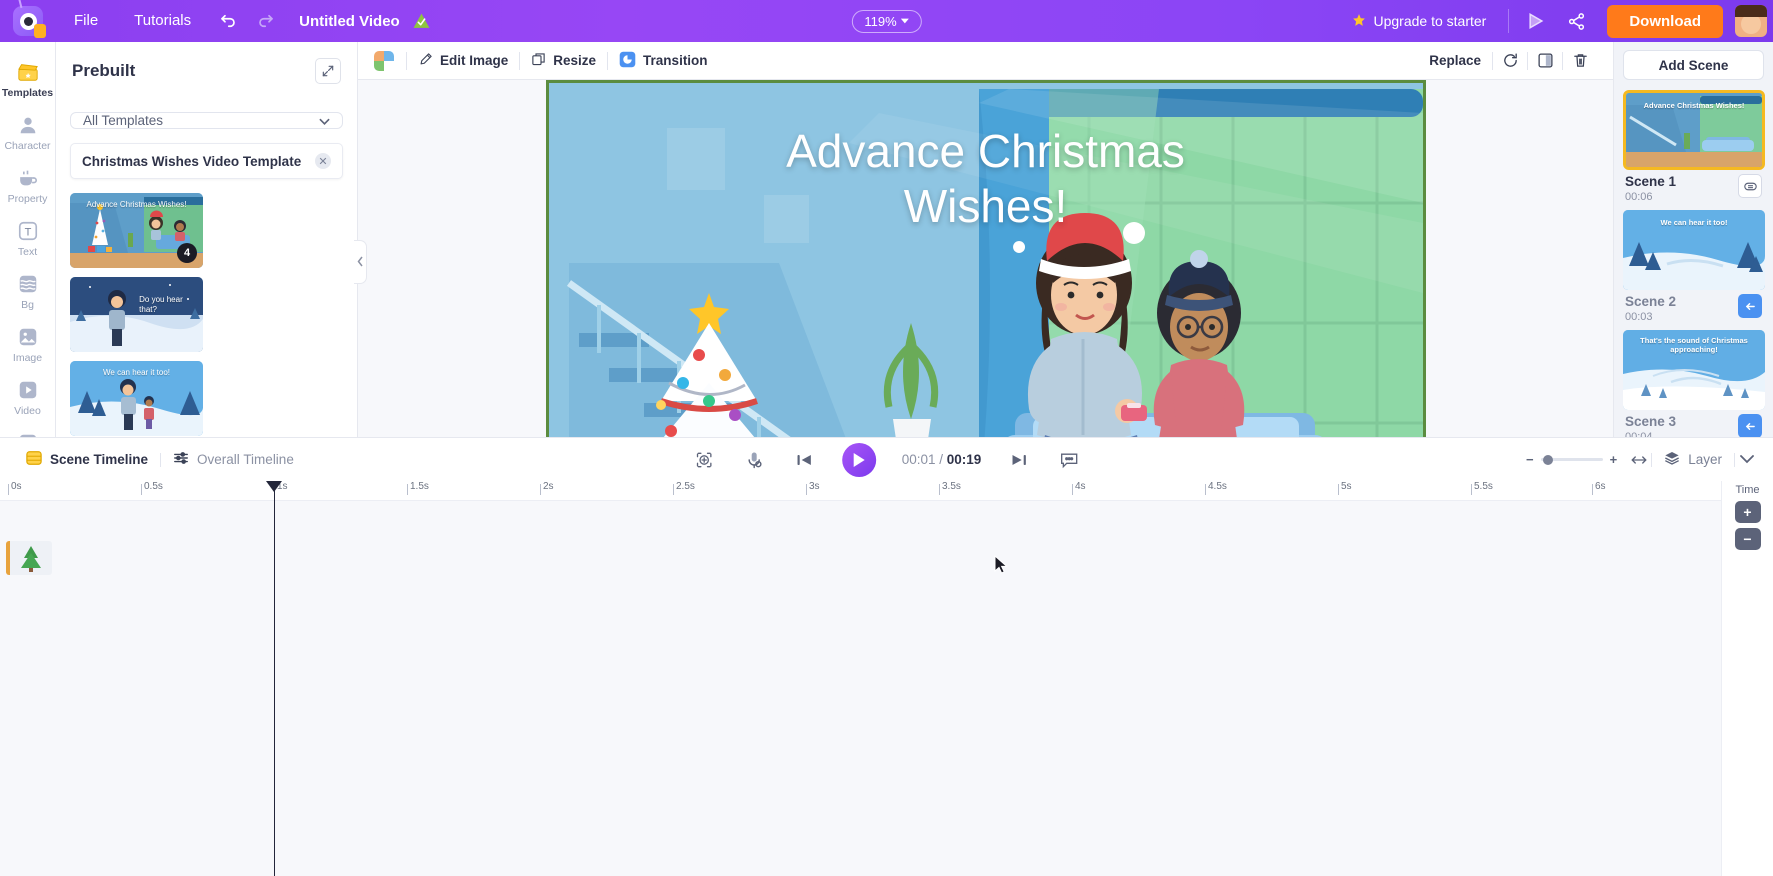  Describe the element at coordinates (360, 261) in the screenshot. I see `panel-collapse-toggle` at that location.